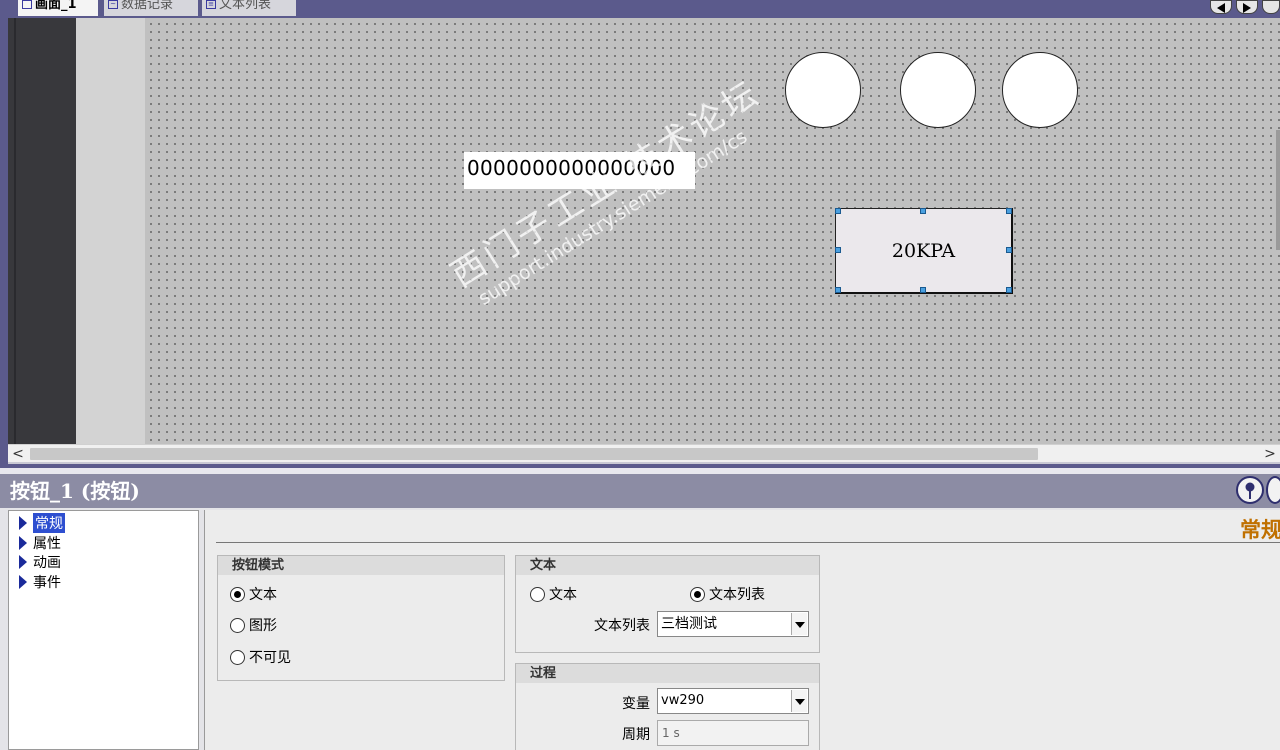 This screenshot has width=1280, height=750. What do you see at coordinates (733, 701) in the screenshot?
I see `variable-dropdown: vw290` at bounding box center [733, 701].